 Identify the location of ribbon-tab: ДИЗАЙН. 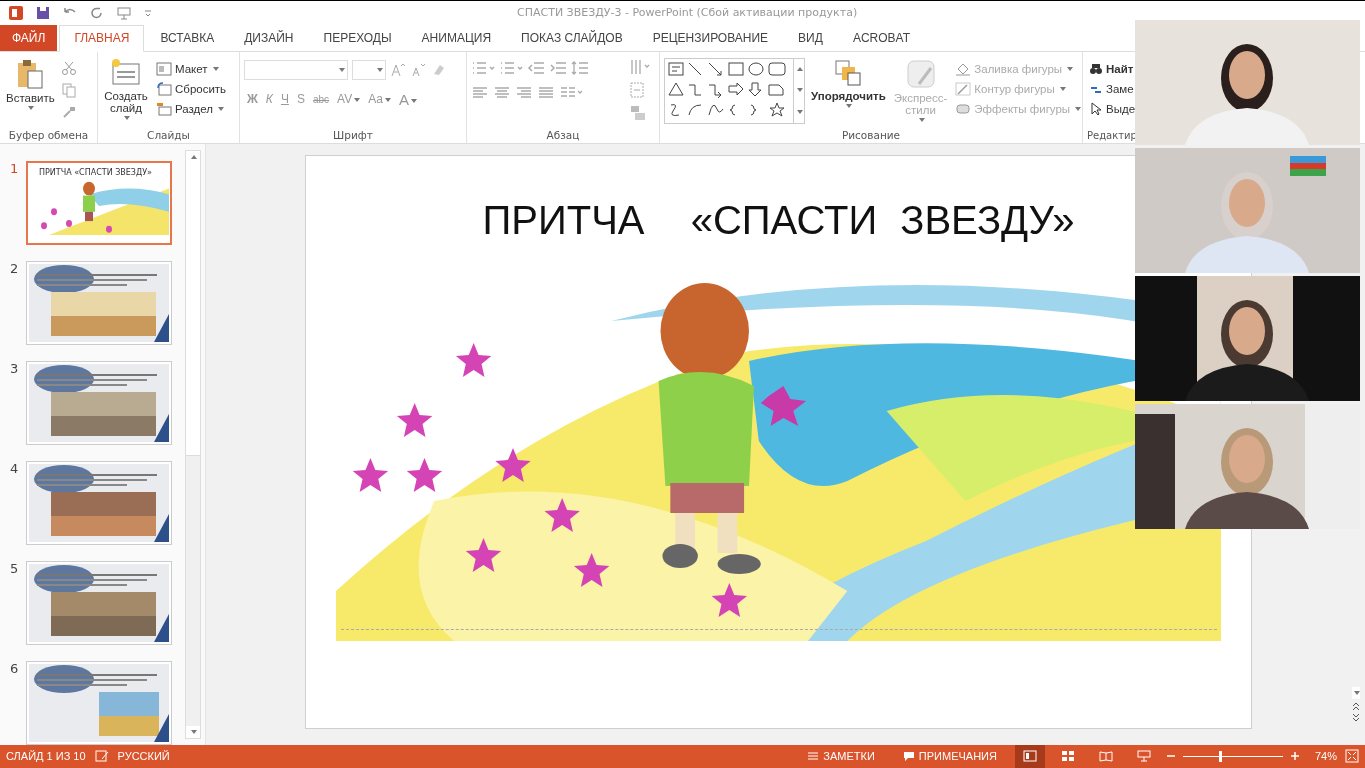
(269, 37).